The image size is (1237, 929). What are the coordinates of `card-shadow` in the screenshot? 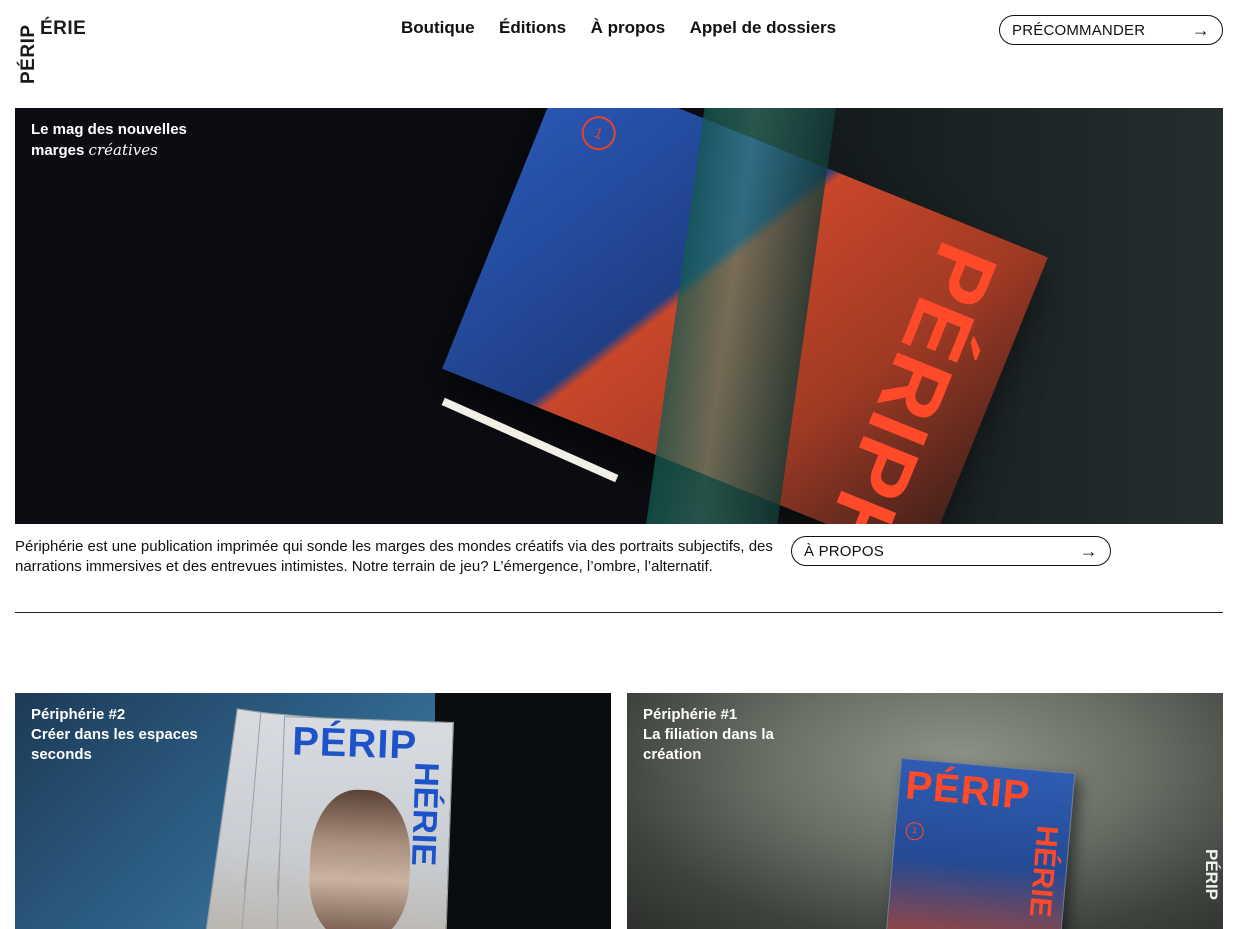 It's located at (523, 811).